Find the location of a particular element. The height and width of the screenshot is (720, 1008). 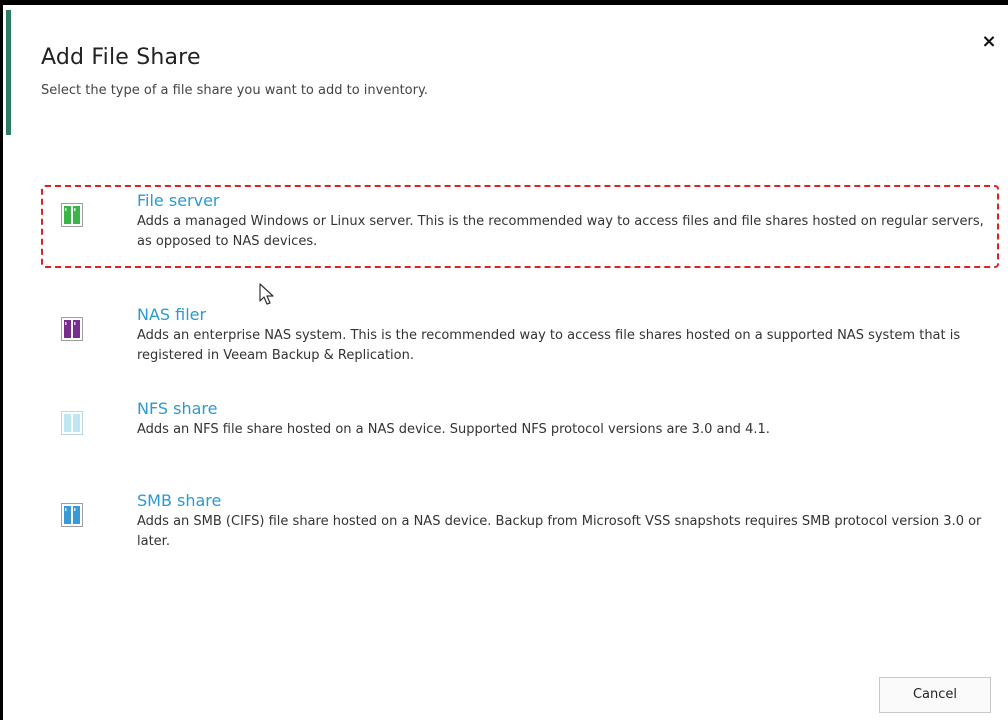

option-title: SMB share is located at coordinates (563, 501).